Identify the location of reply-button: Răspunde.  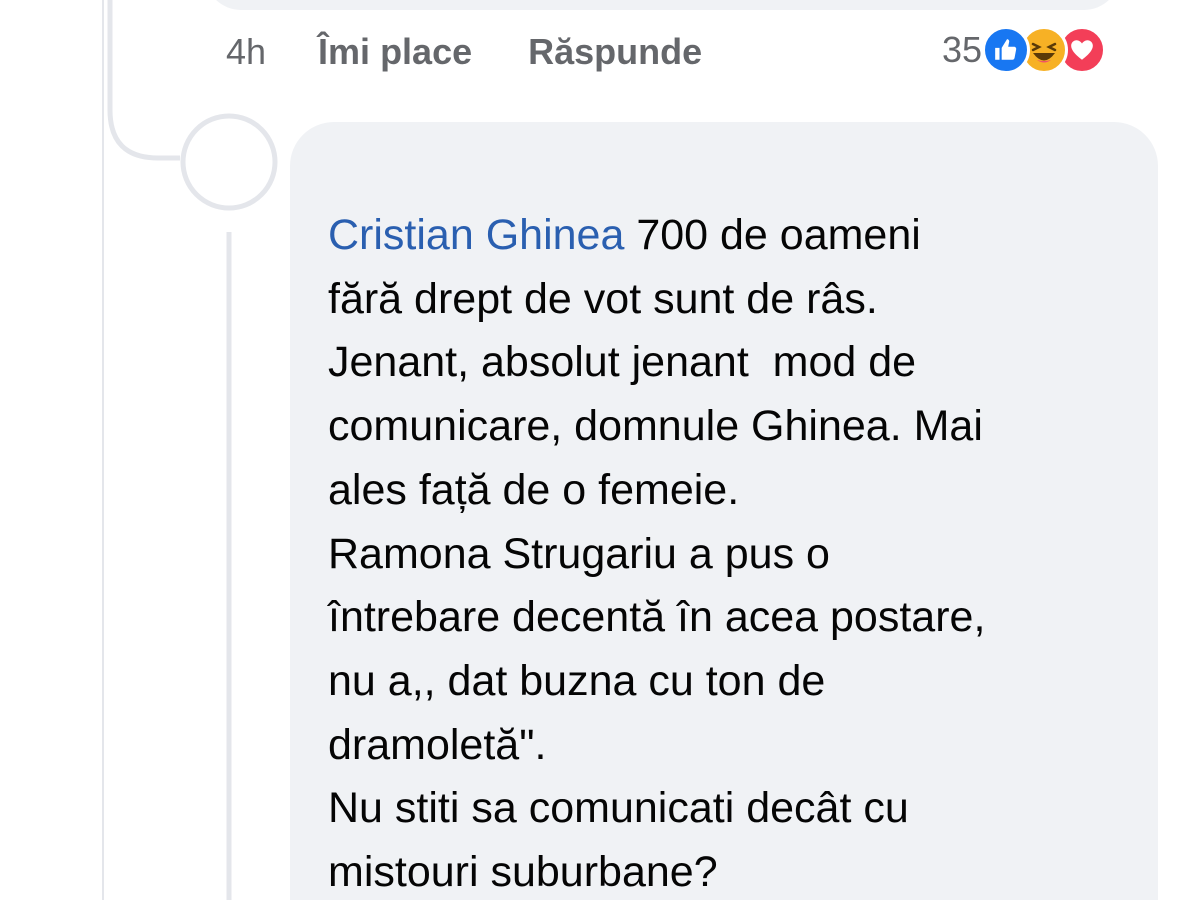
(615, 52).